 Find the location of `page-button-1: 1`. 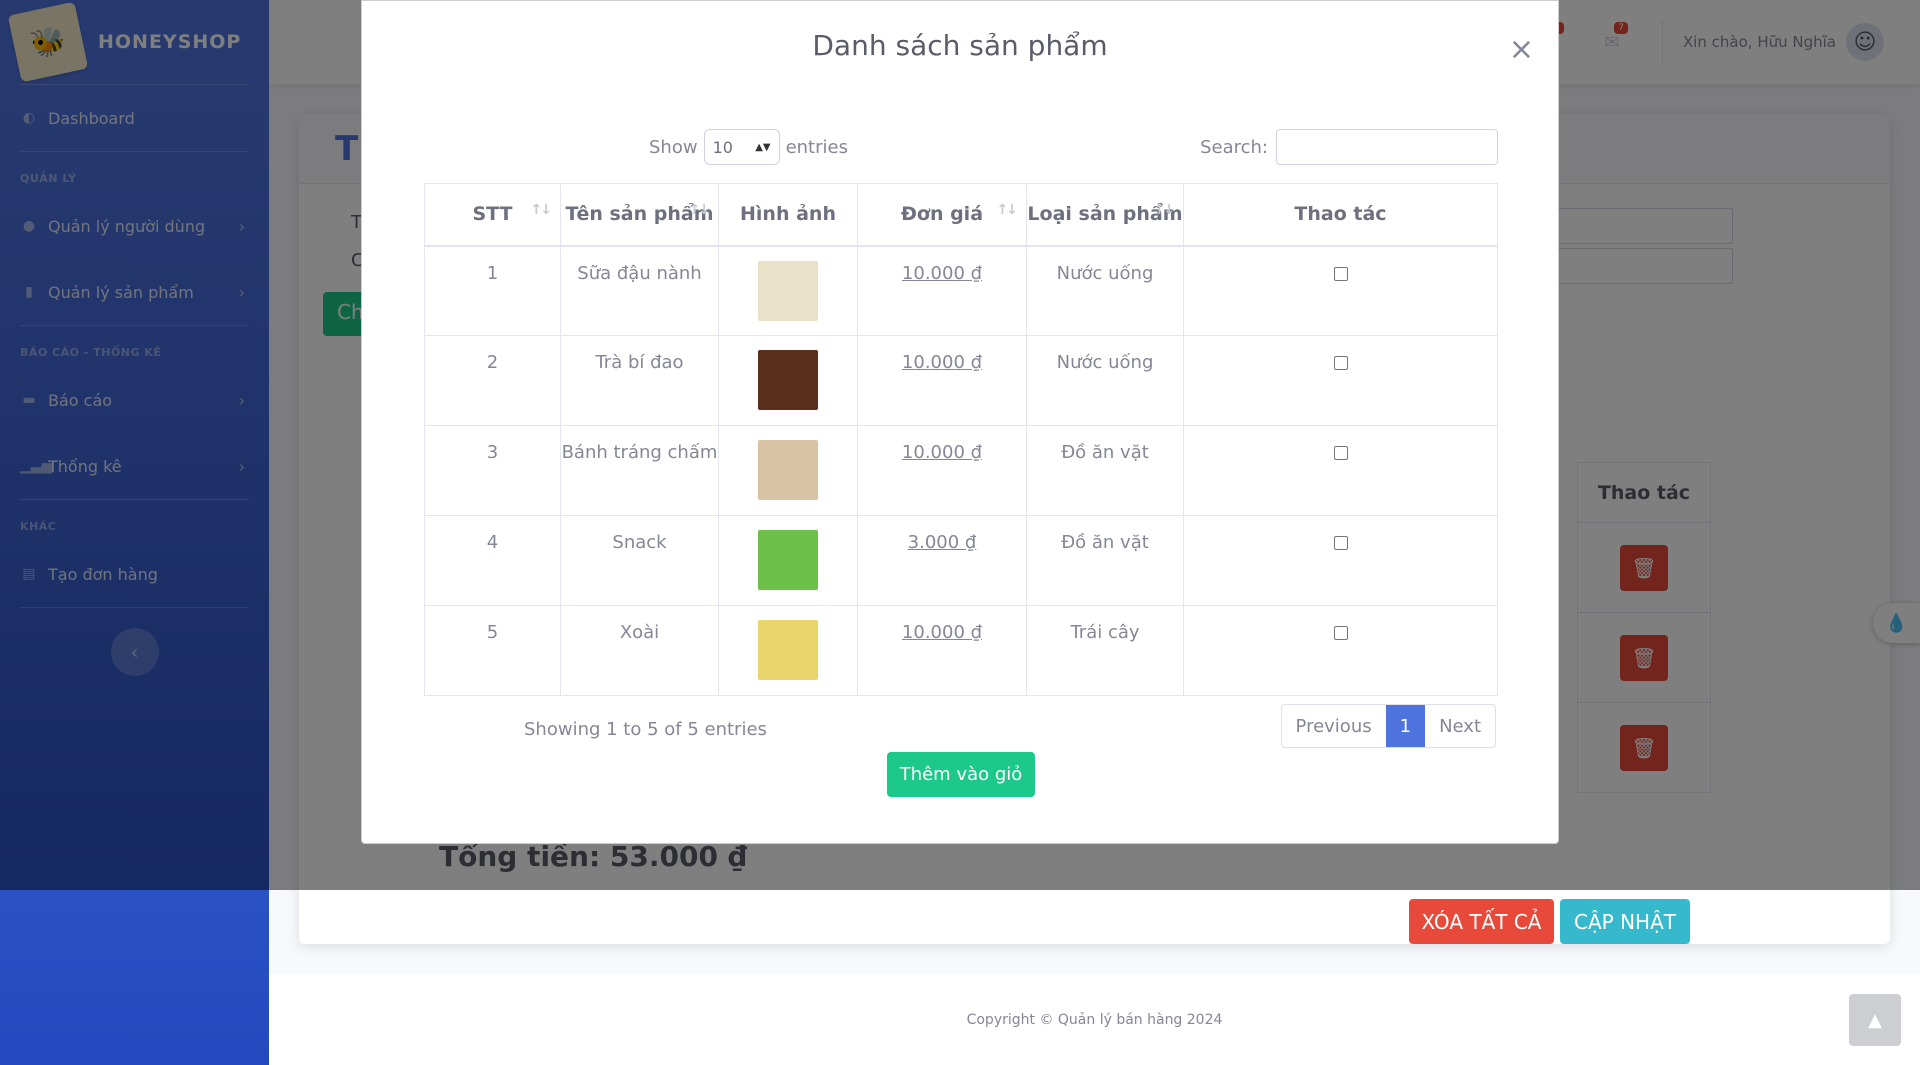

page-button-1: 1 is located at coordinates (1405, 726).